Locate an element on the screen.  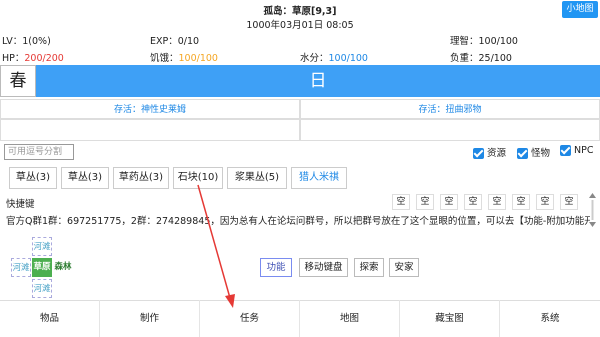
filter-resources-label: 资源 is located at coordinates (497, 153).